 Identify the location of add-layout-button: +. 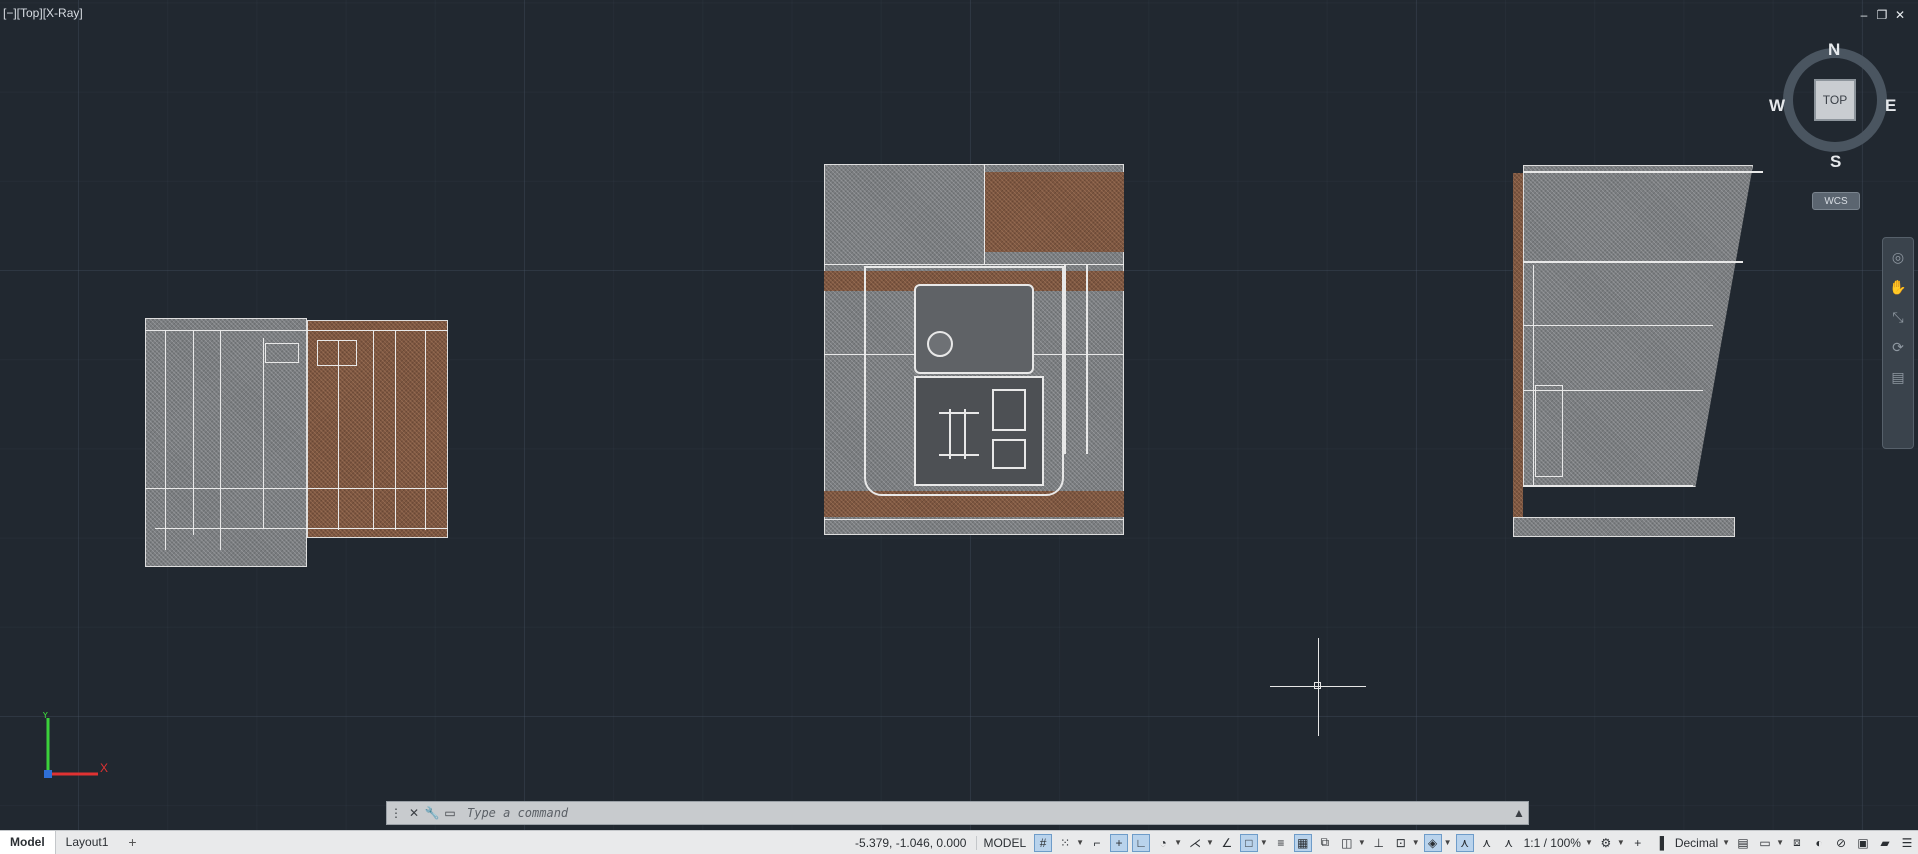
(132, 842).